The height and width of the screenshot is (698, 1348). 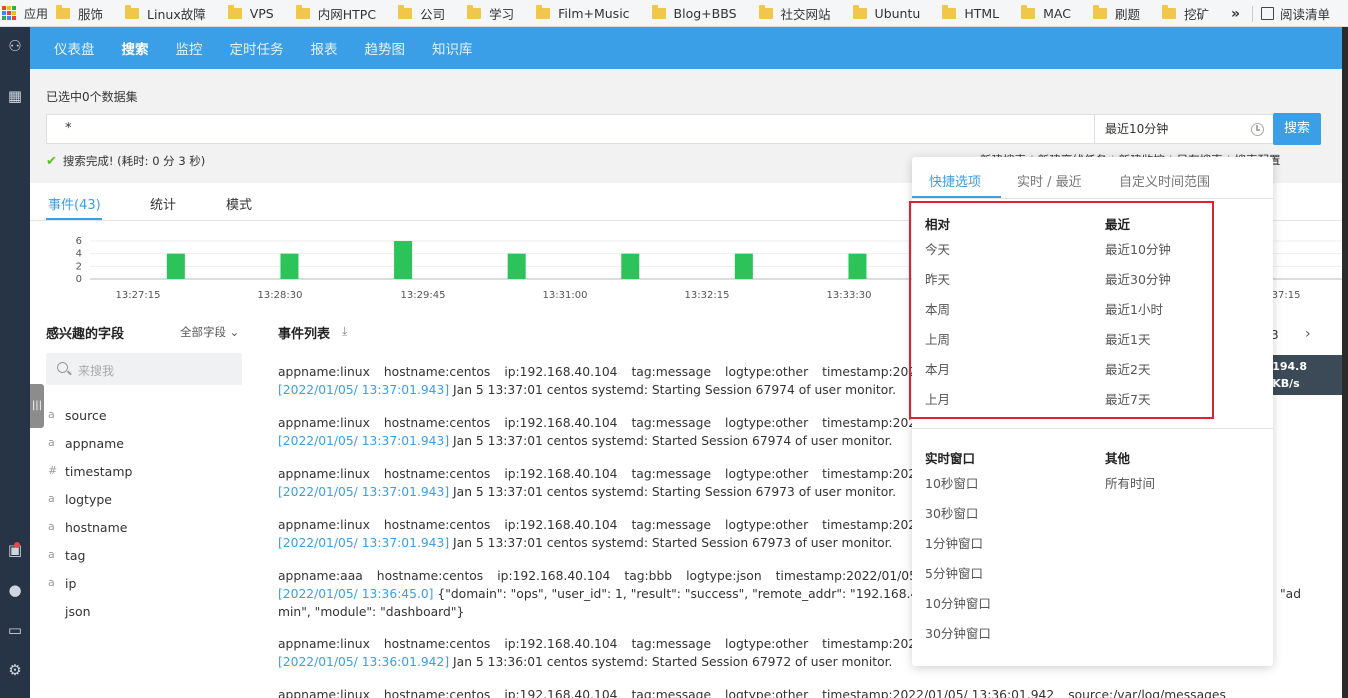 What do you see at coordinates (1057, 13) in the screenshot?
I see `bookmark-folder-label: MAC` at bounding box center [1057, 13].